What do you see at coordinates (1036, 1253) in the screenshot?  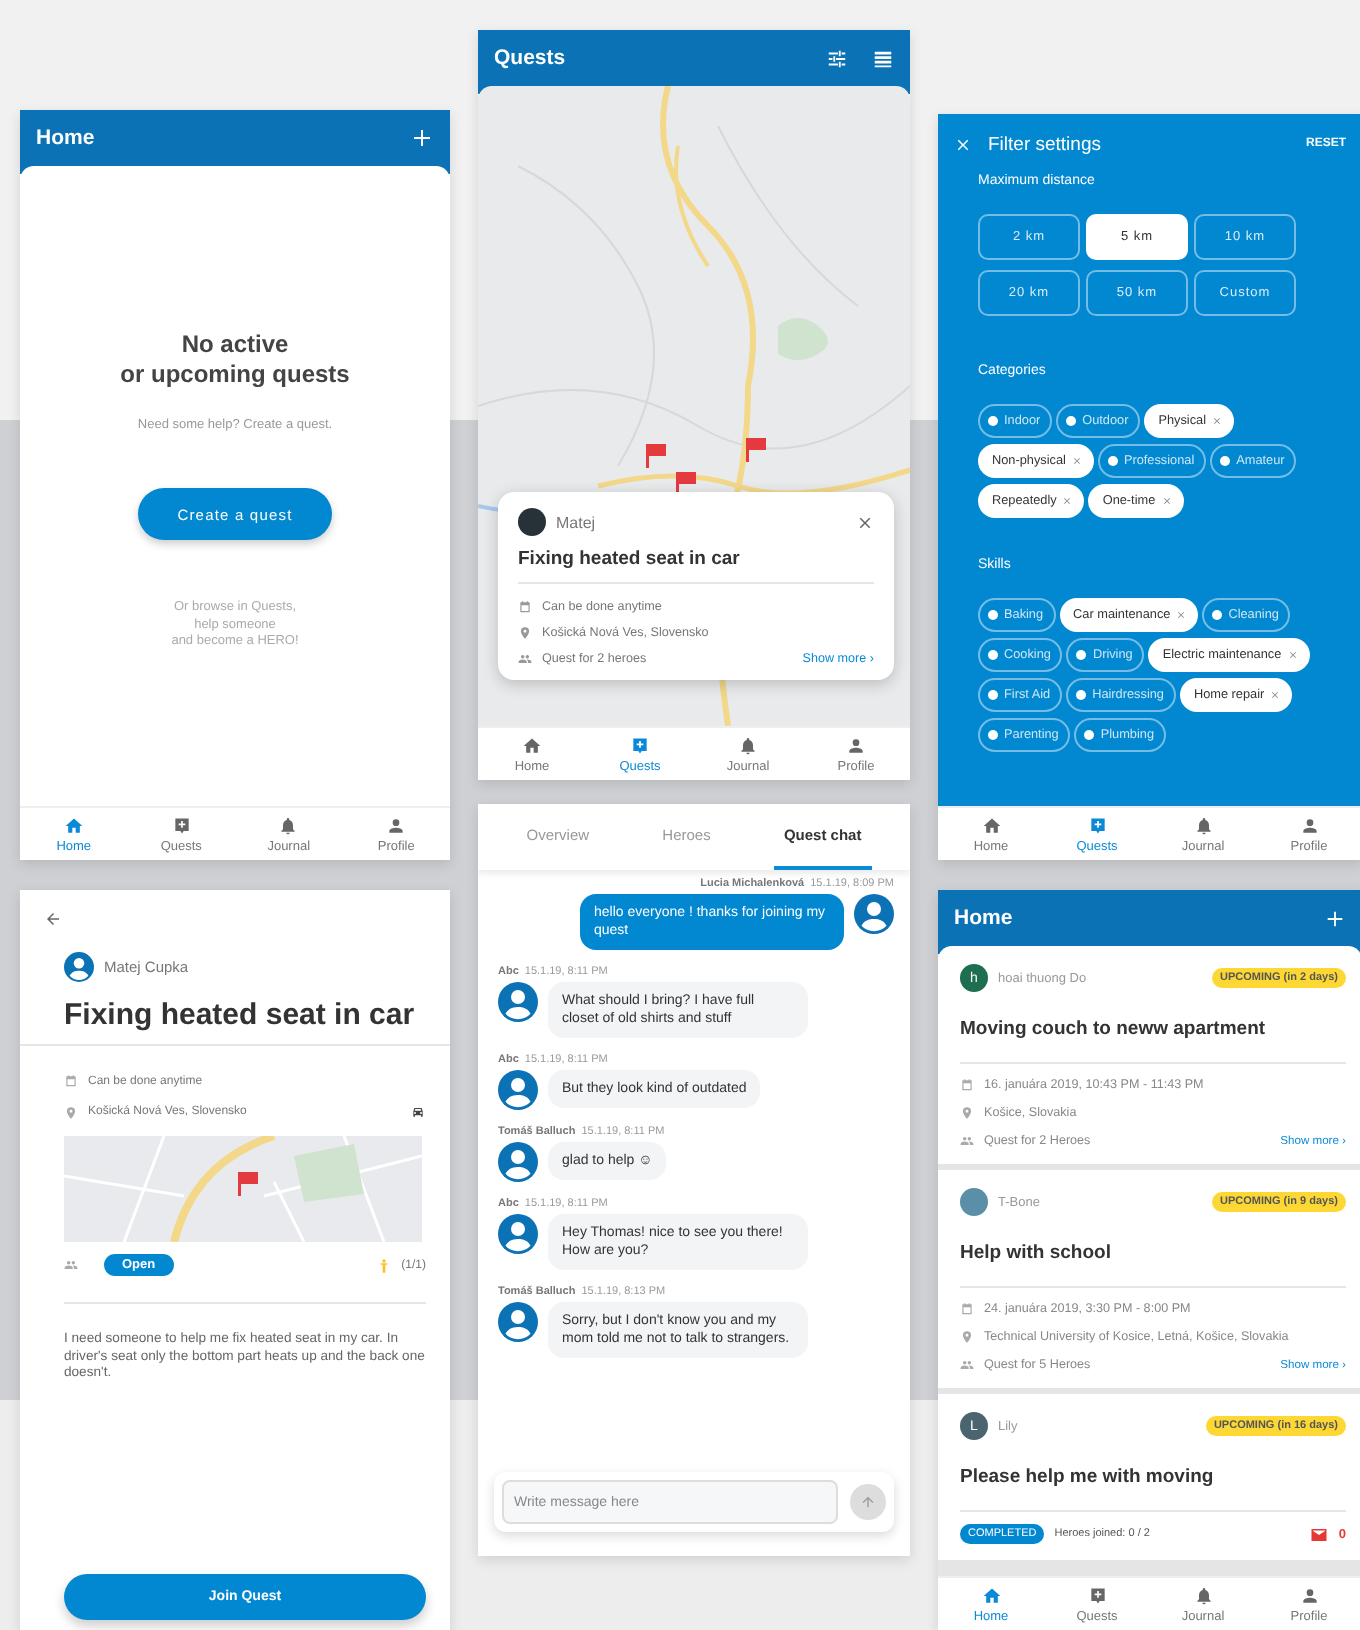 I see `quest-title: Help with school` at bounding box center [1036, 1253].